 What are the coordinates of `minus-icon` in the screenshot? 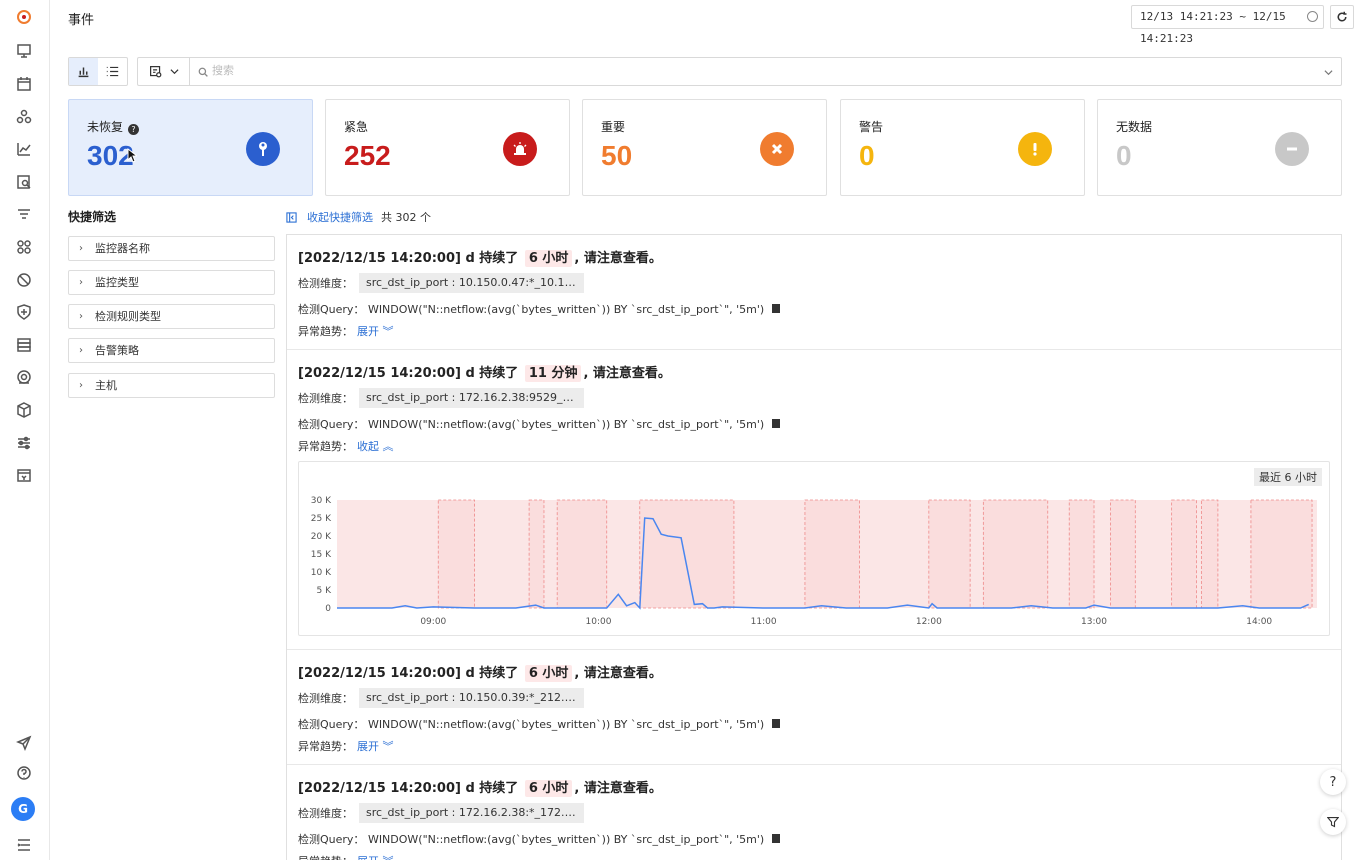 It's located at (1292, 149).